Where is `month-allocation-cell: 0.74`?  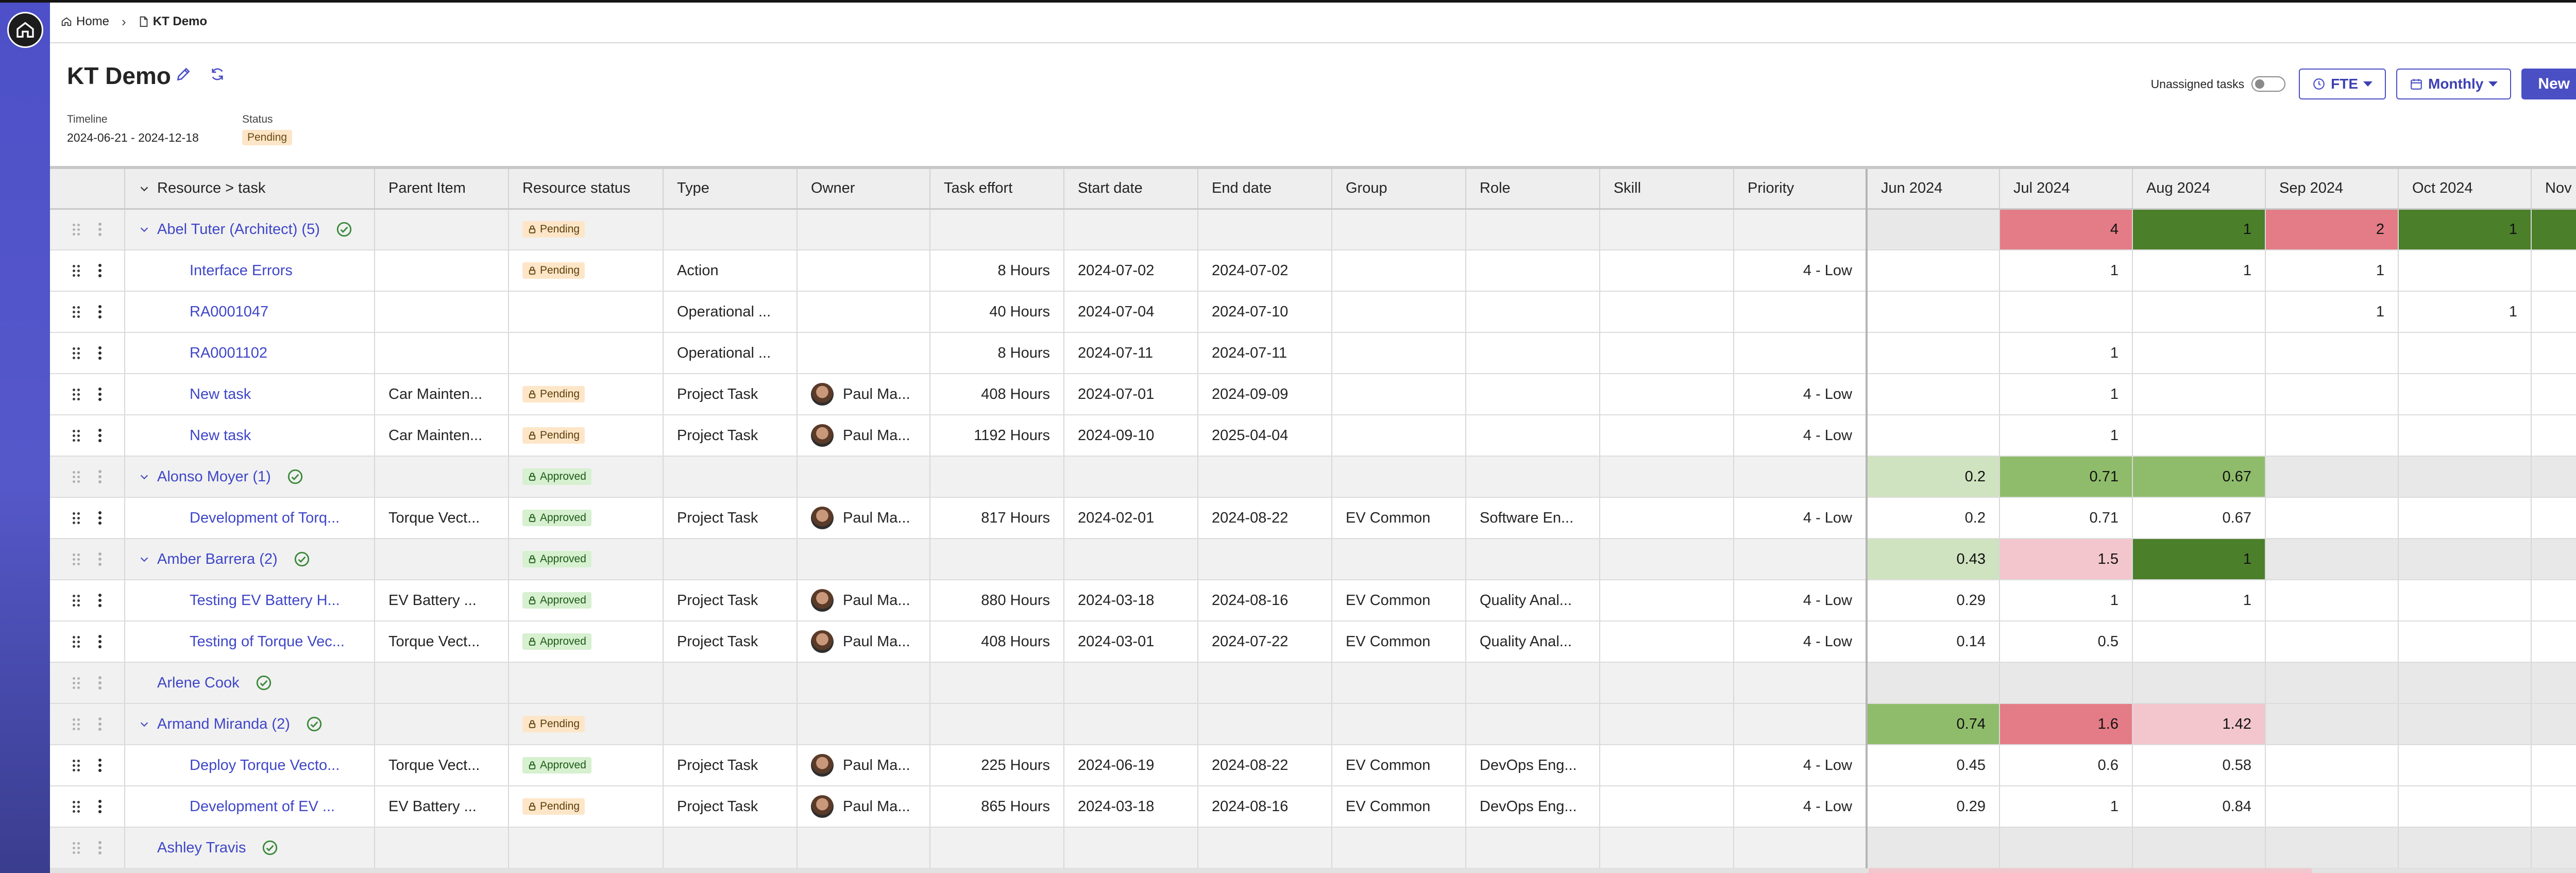 month-allocation-cell: 0.74 is located at coordinates (1933, 724).